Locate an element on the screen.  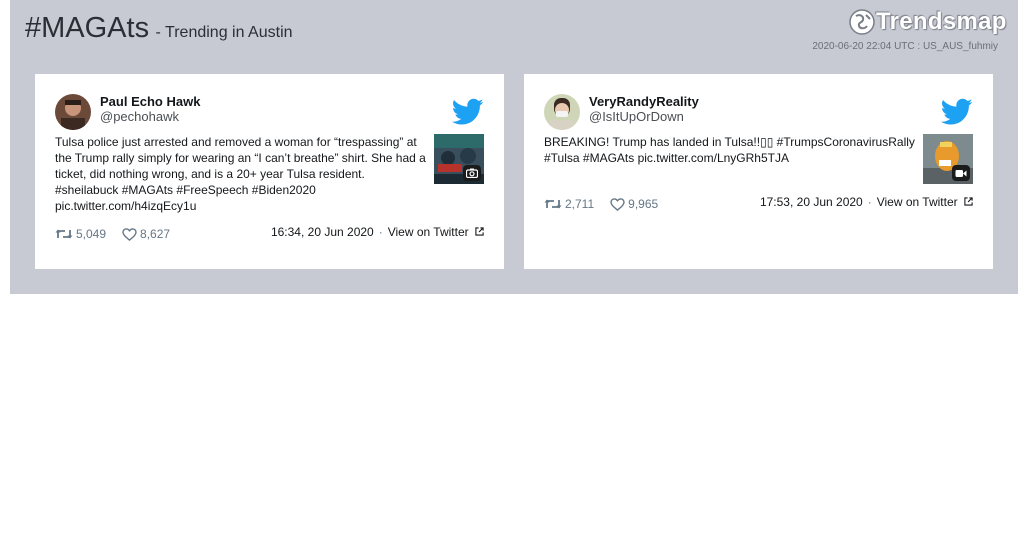
video-icon is located at coordinates (961, 173).